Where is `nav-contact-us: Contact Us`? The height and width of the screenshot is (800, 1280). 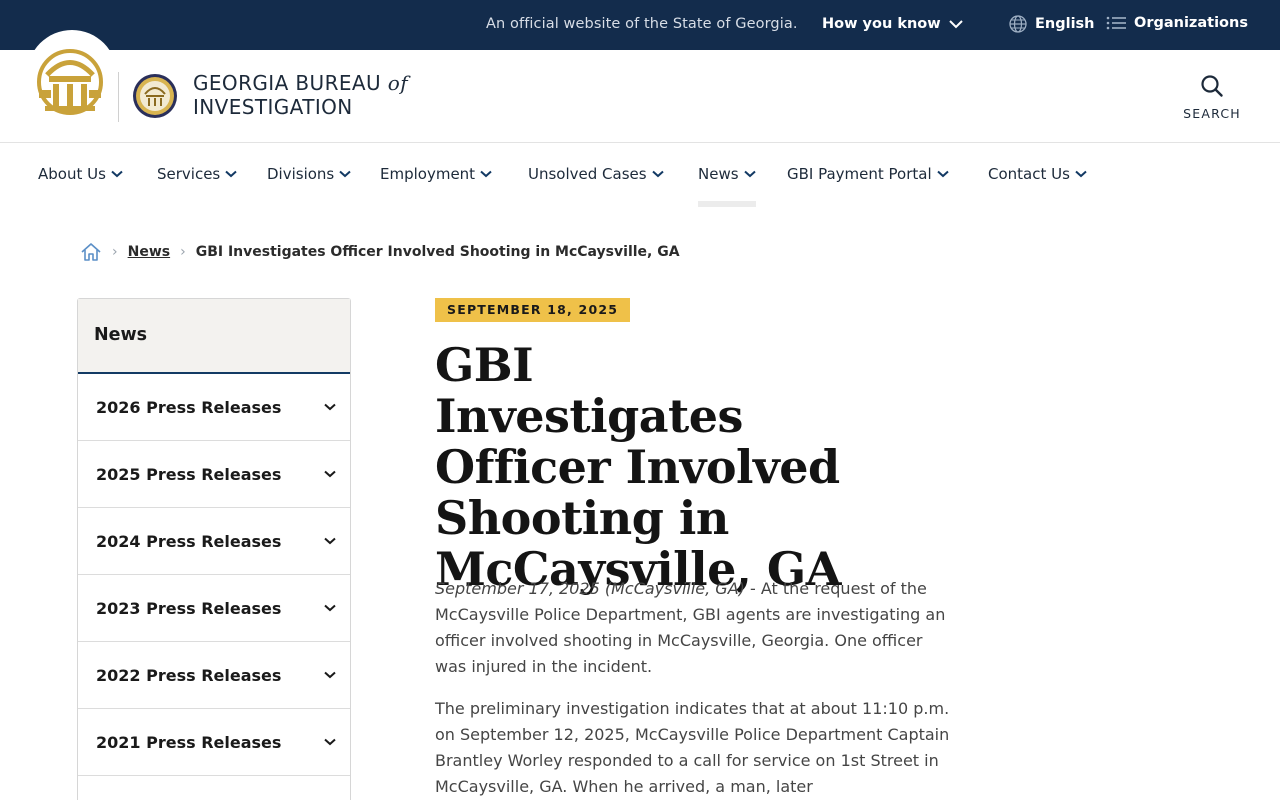 nav-contact-us: Contact Us is located at coordinates (1037, 174).